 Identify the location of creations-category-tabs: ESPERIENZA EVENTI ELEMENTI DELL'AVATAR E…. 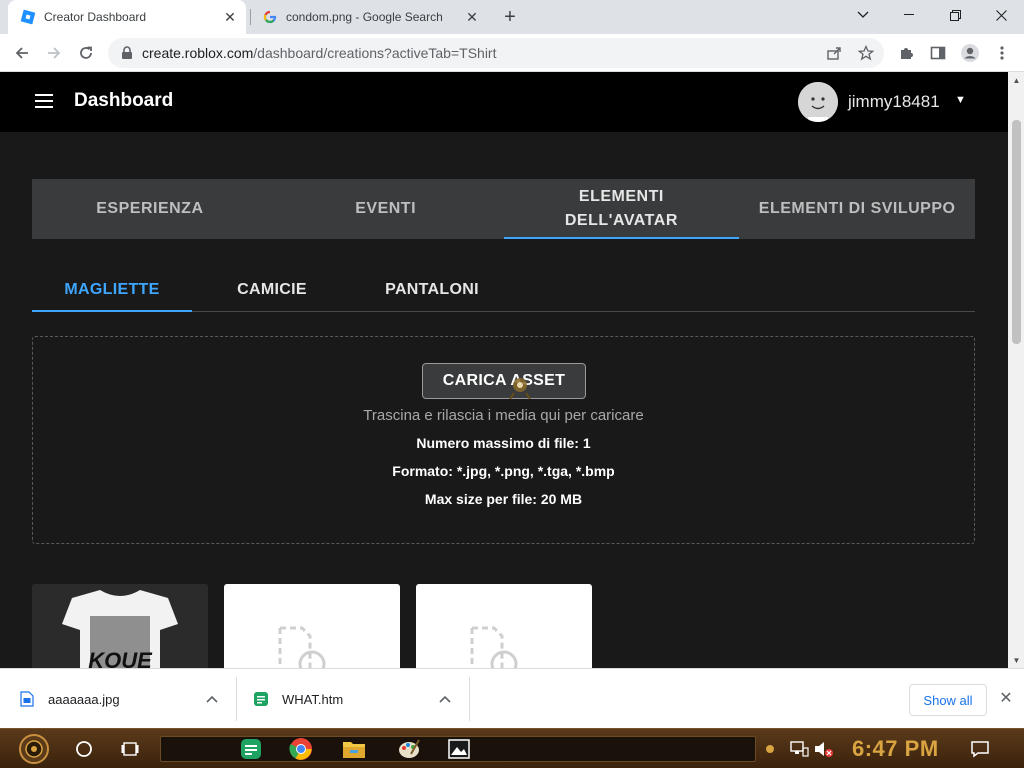
(503, 209).